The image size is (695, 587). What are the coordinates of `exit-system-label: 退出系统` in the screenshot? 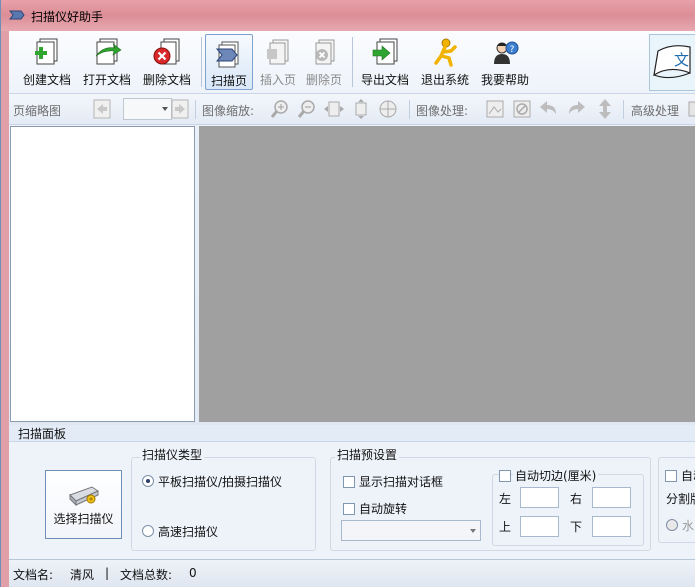 It's located at (444, 80).